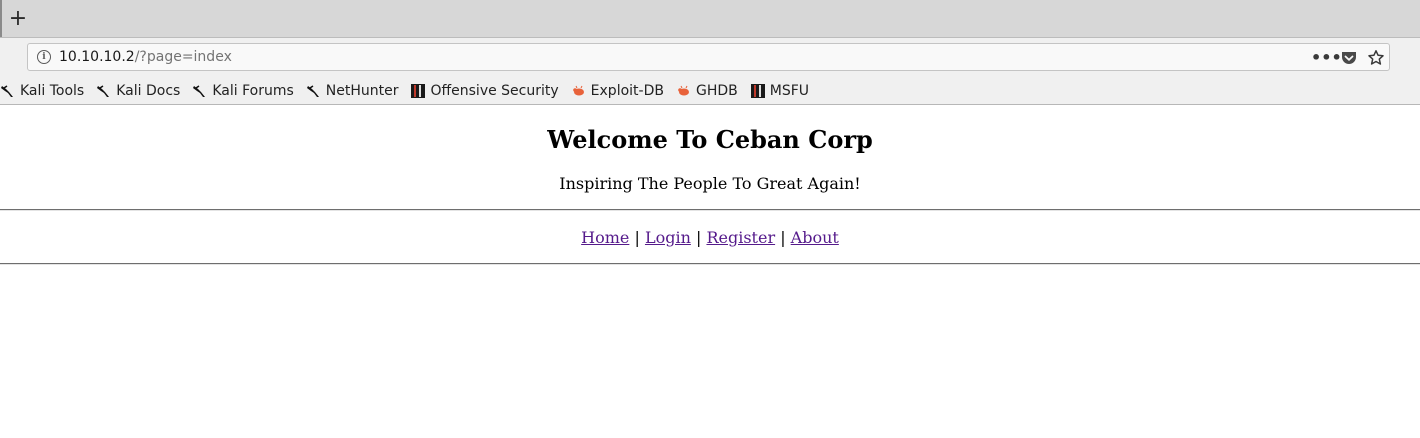 The height and width of the screenshot is (438, 1420). What do you see at coordinates (183, 57) in the screenshot?
I see `url-path: /?page=index` at bounding box center [183, 57].